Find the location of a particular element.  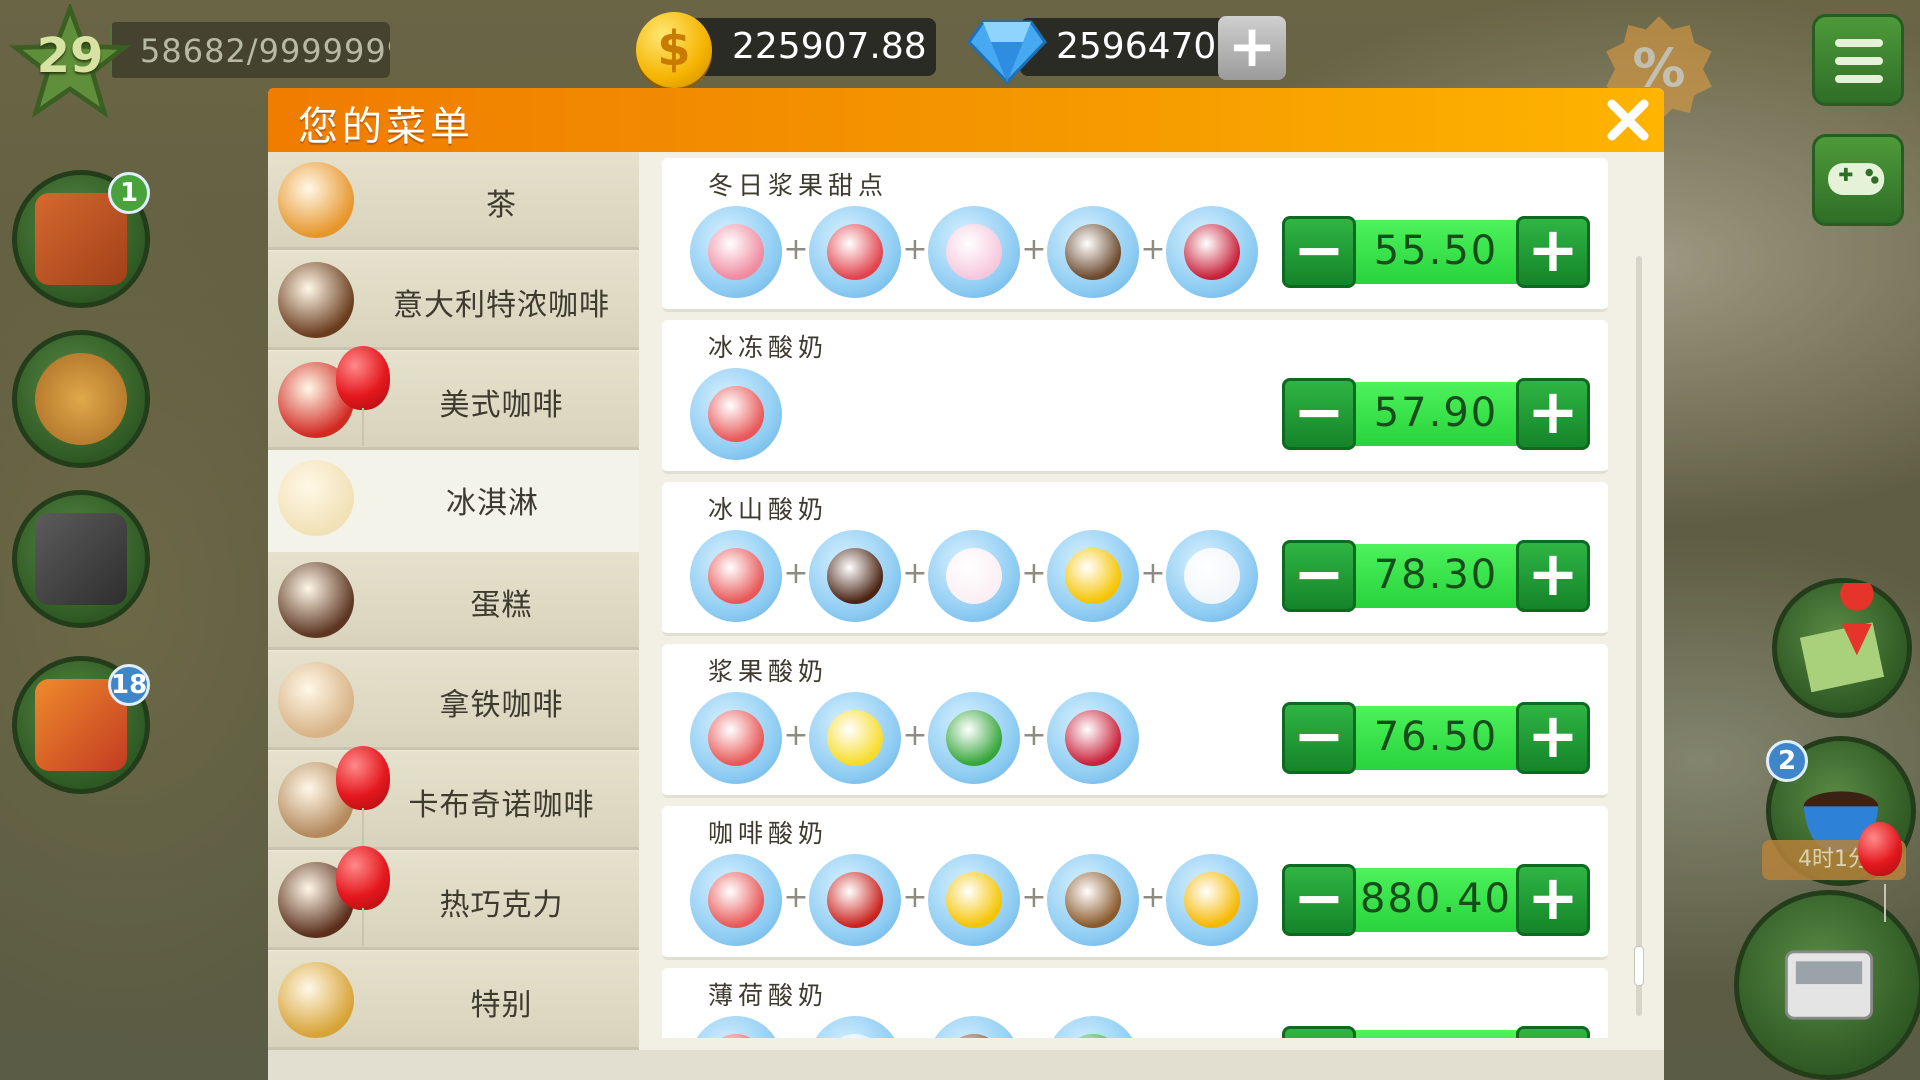

cash-register-icon is located at coordinates (1829, 985).